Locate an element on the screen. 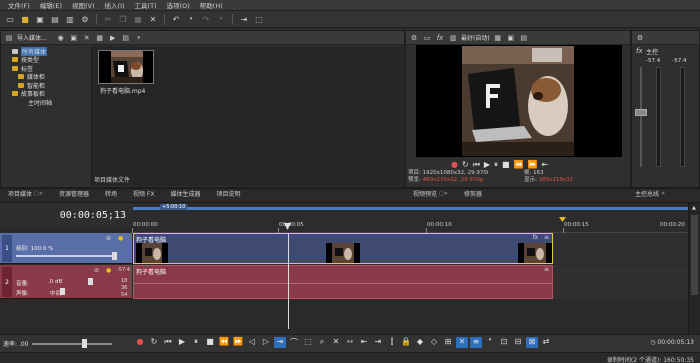 The width and height of the screenshot is (700, 363). tree-item-main-timeline: 主时间轴 is located at coordinates (46, 102).